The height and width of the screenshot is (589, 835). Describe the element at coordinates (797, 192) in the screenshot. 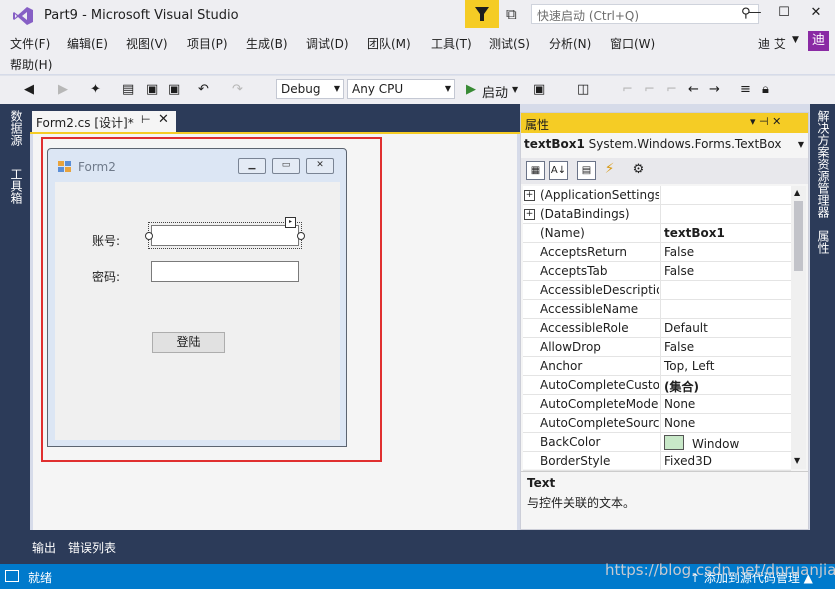

I see `scroll-up-icon: ▲` at that location.